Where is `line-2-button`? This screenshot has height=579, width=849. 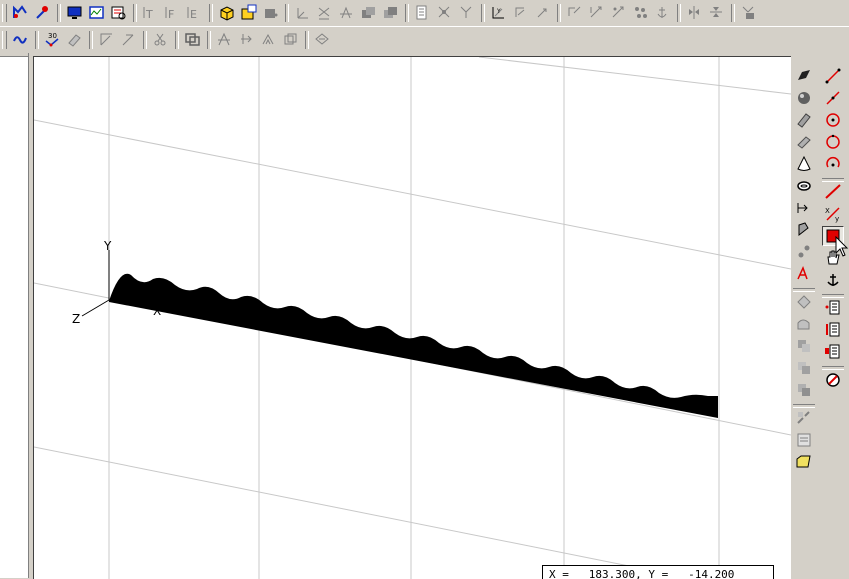
line-2-button is located at coordinates (833, 98).